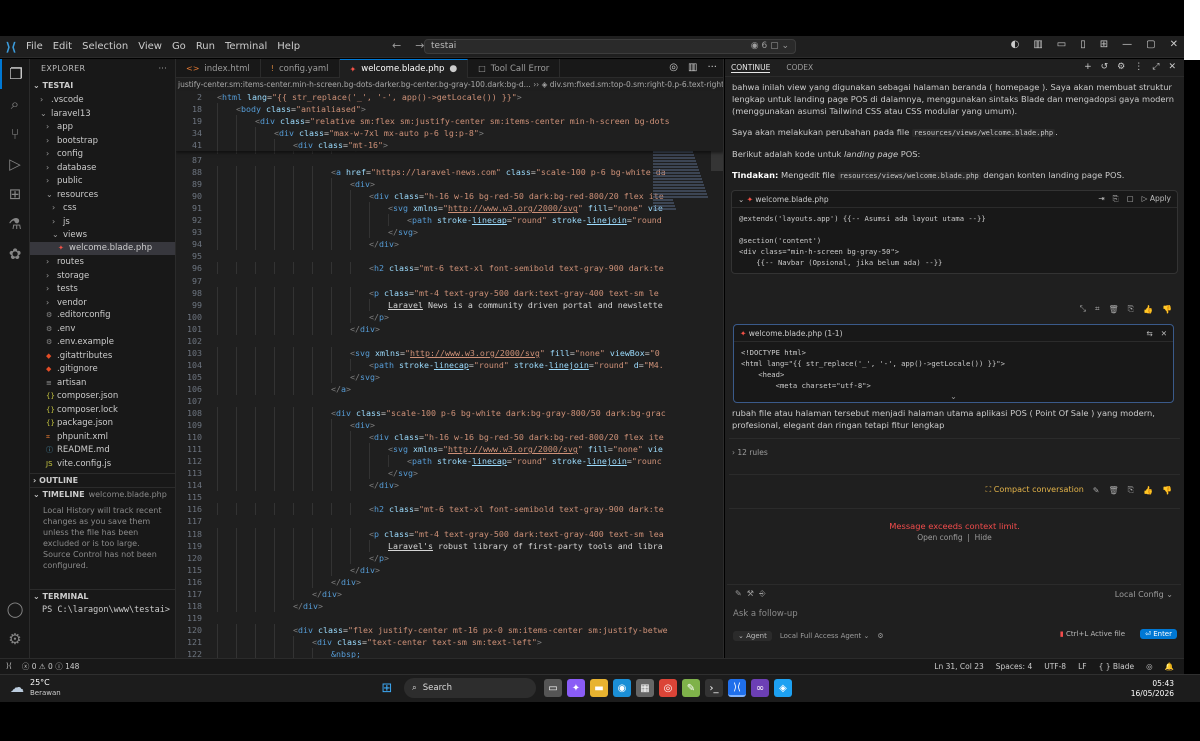 This screenshot has height=741, width=1200. Describe the element at coordinates (1131, 309) in the screenshot. I see `copy-message-icon: ⎘` at that location.